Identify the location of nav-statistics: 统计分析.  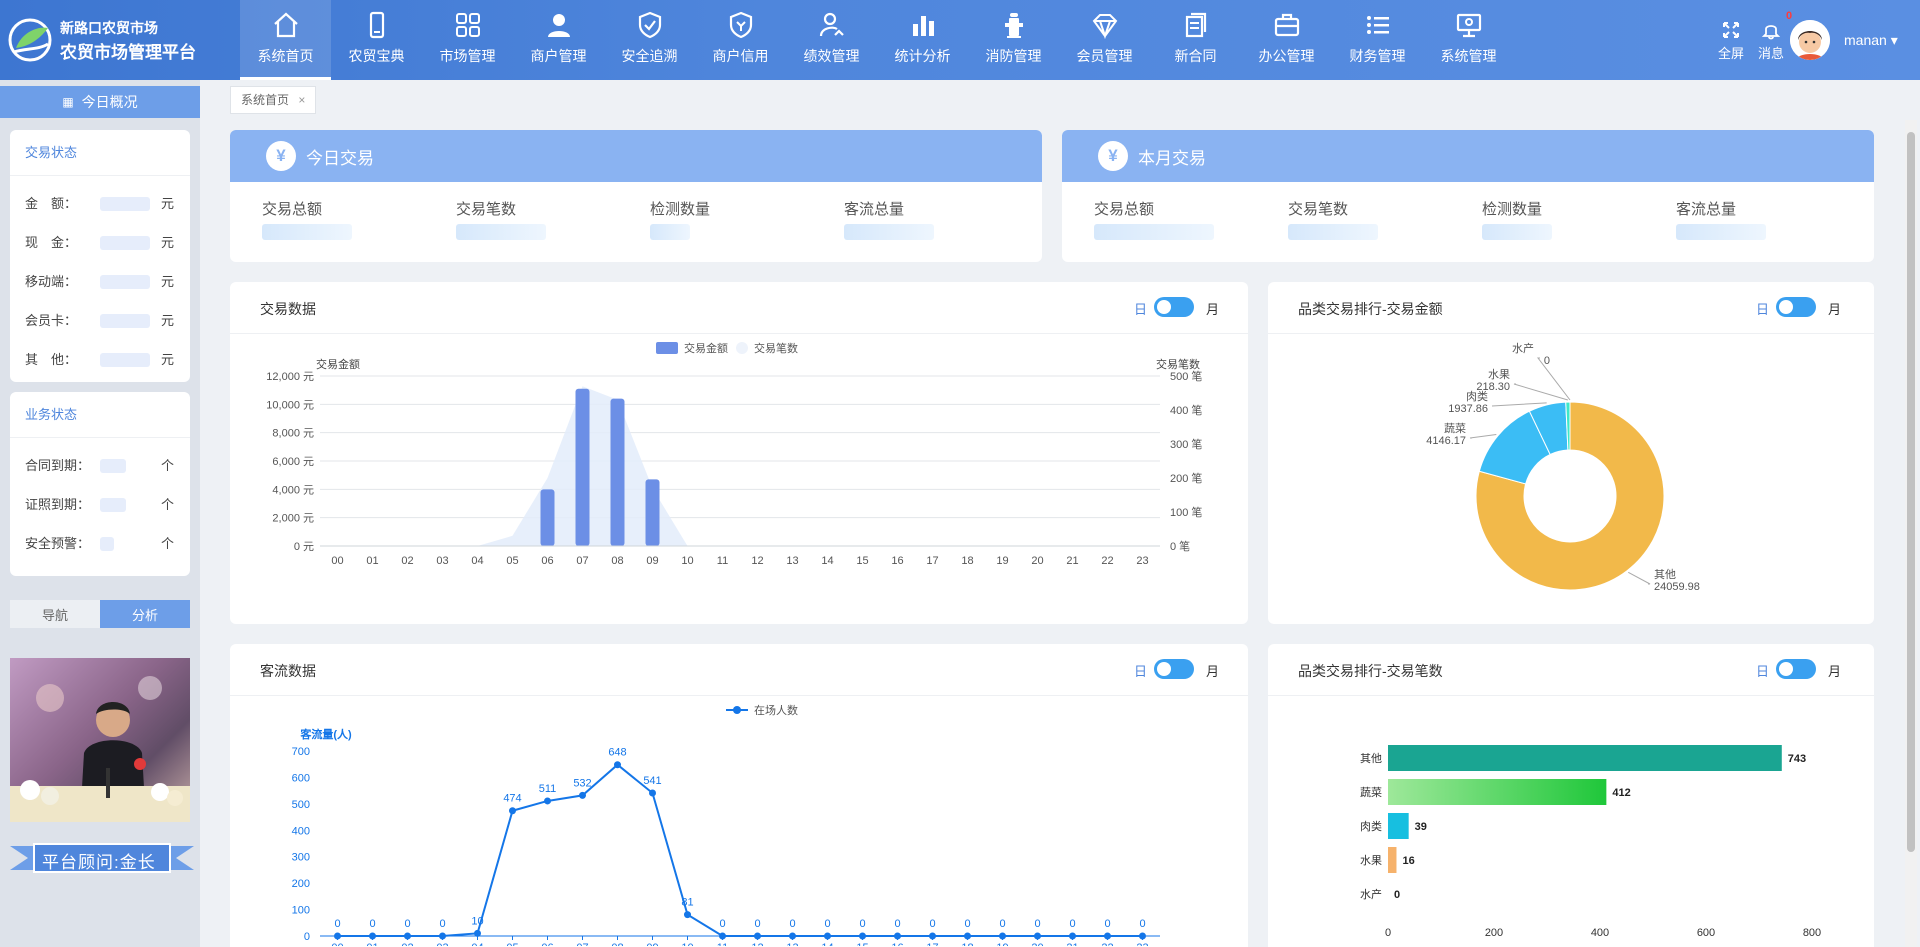
(922, 40).